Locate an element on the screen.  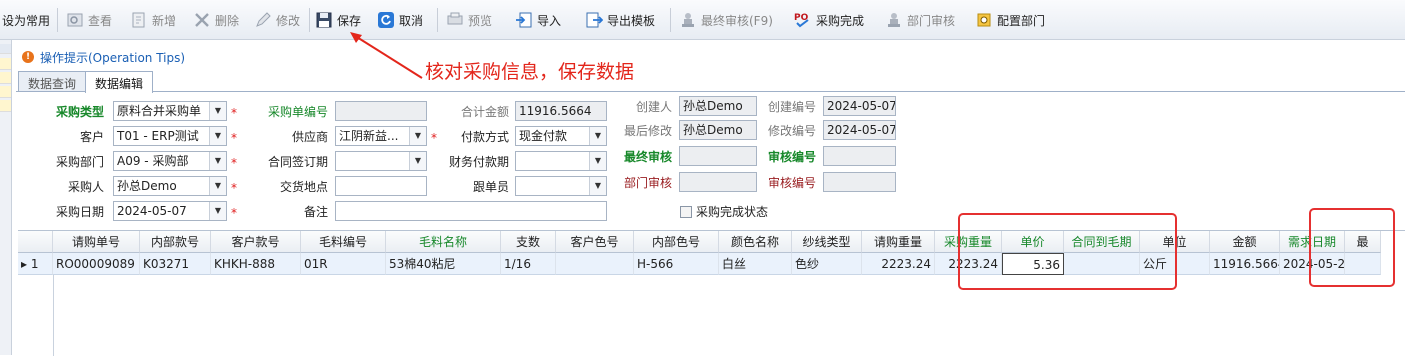
last-modifier-field: 孙总Demo is located at coordinates (718, 130).